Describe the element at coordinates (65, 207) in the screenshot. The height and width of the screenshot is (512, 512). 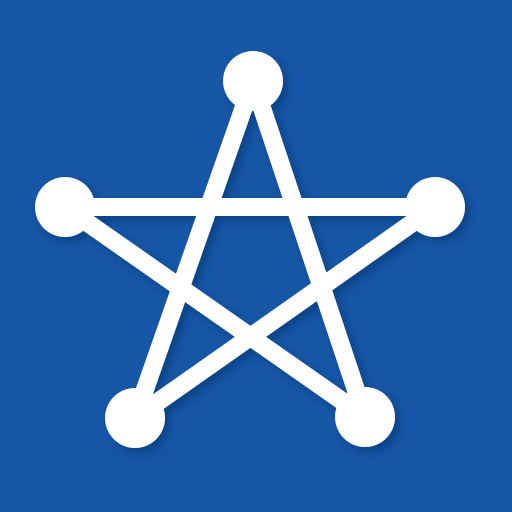
I see `node-left` at that location.